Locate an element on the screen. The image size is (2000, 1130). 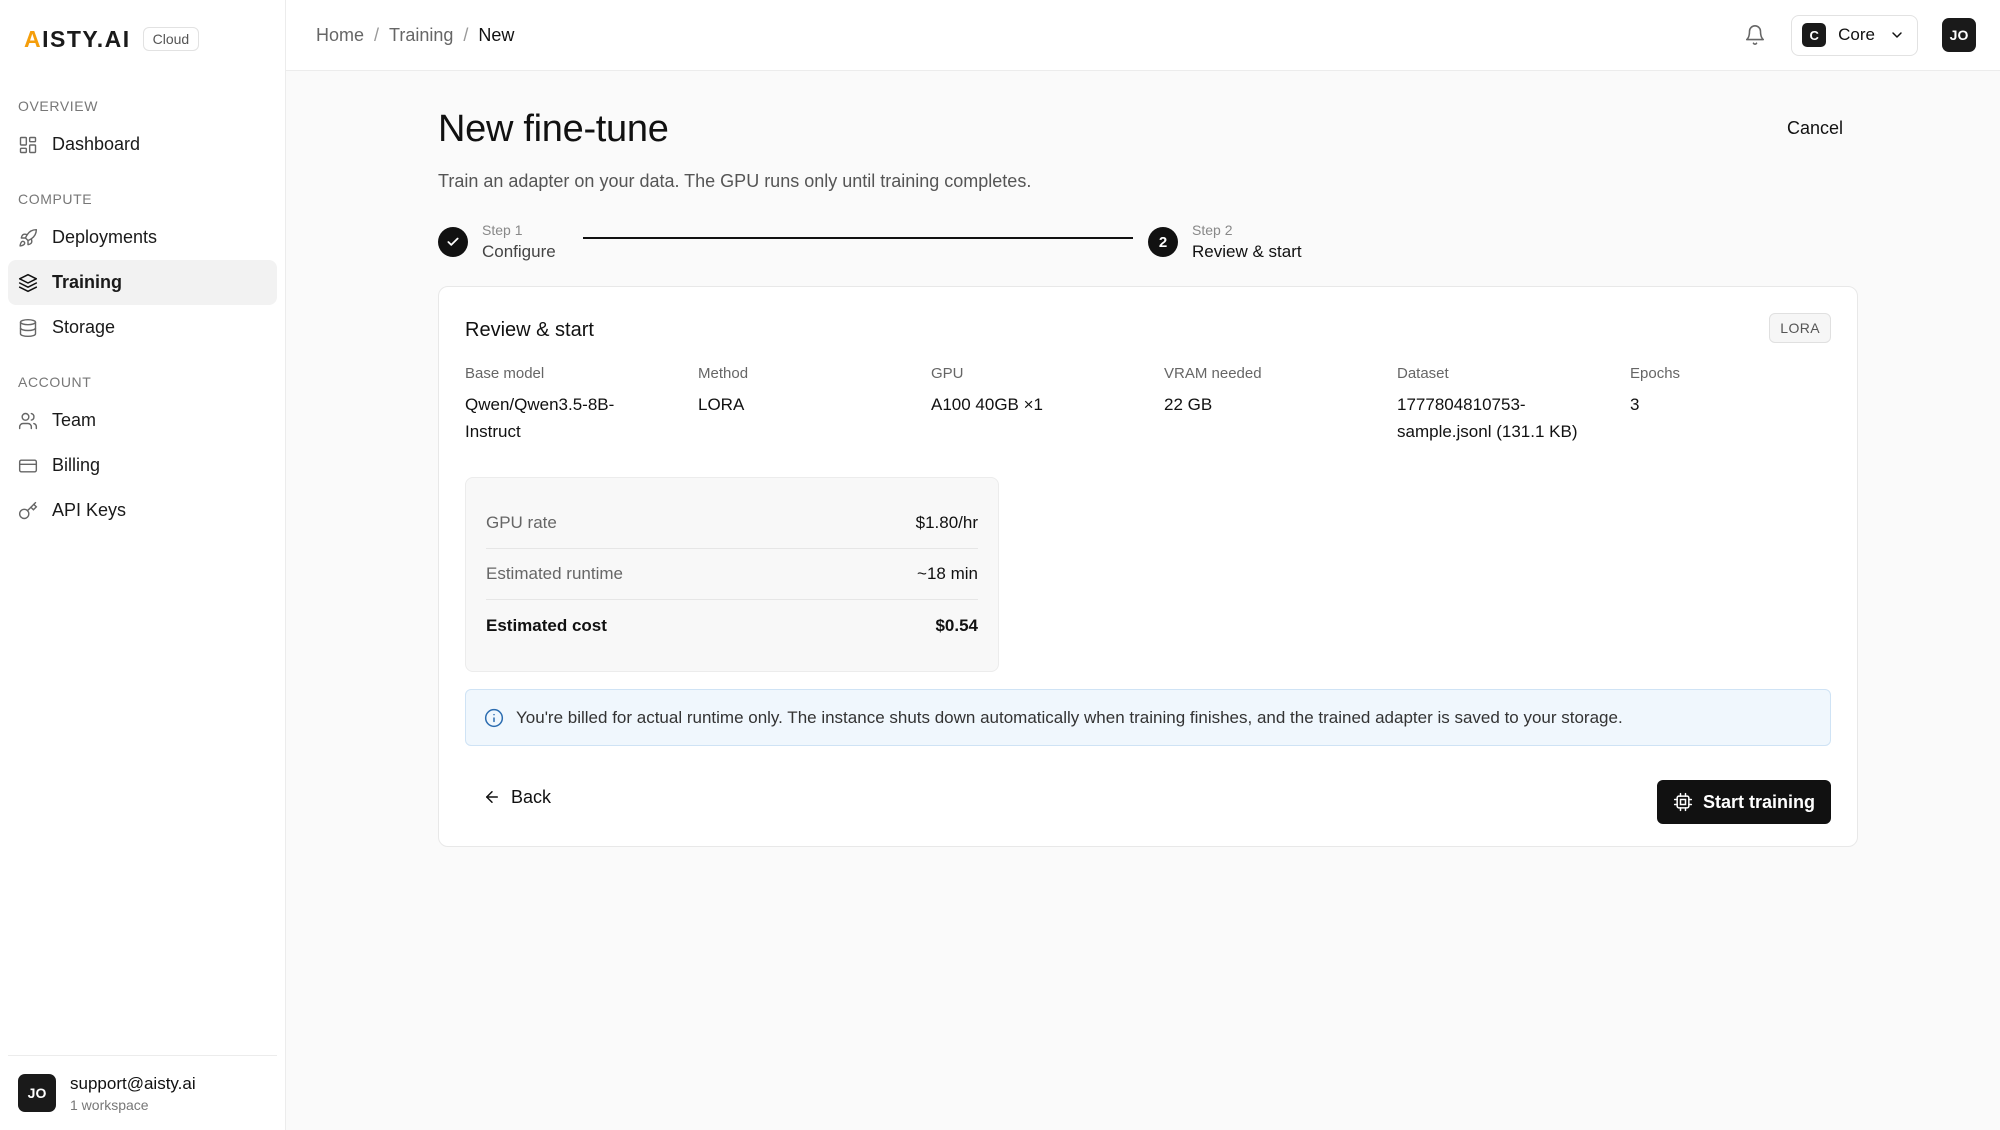
sidebar-item-label: Team is located at coordinates (74, 420).